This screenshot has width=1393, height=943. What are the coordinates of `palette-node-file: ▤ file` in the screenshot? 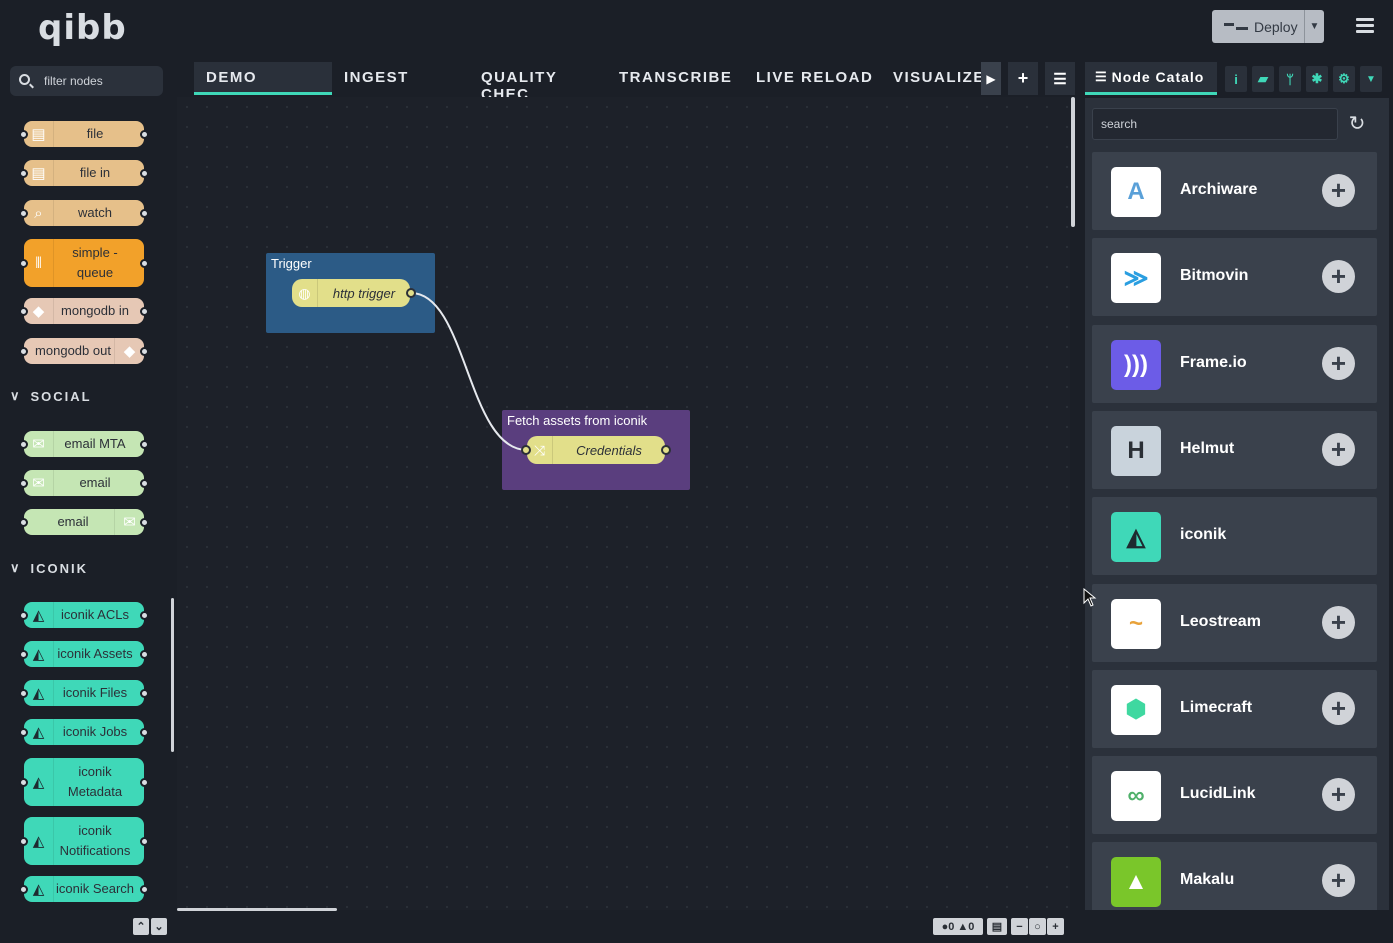 It's located at (84, 134).